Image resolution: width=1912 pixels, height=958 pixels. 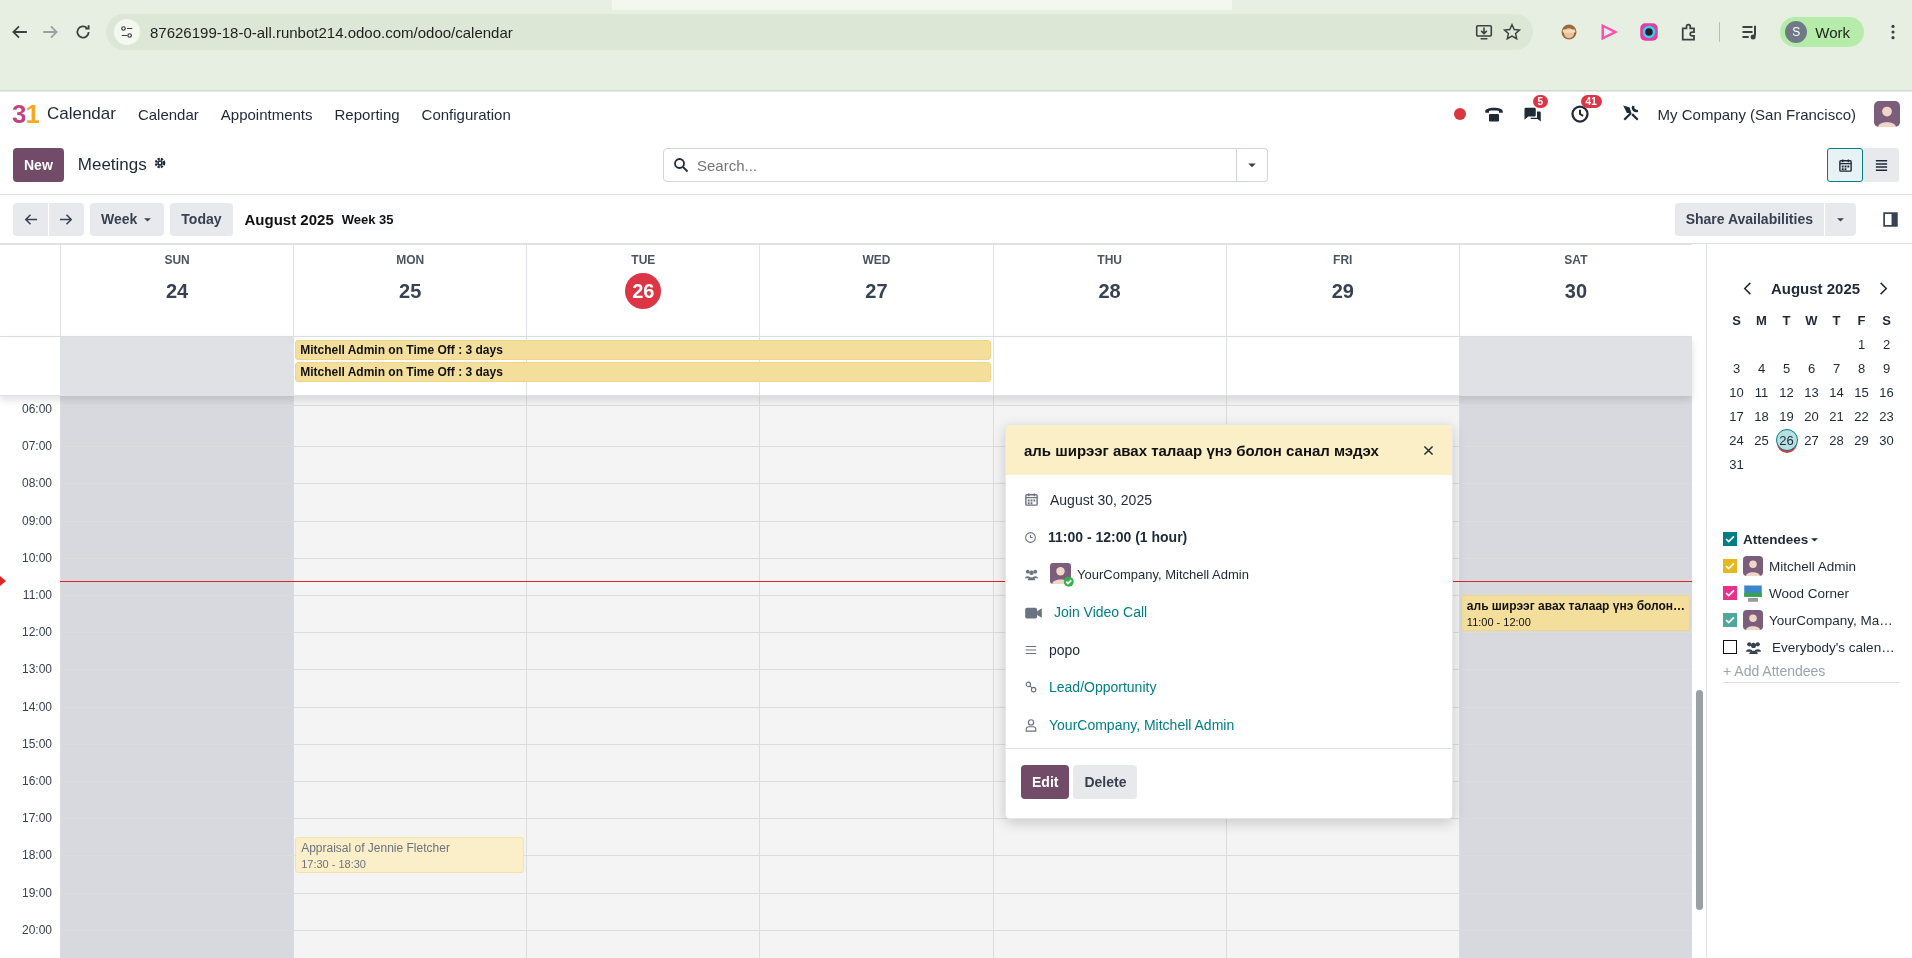 What do you see at coordinates (1786, 416) in the screenshot?
I see `date-cell: 19` at bounding box center [1786, 416].